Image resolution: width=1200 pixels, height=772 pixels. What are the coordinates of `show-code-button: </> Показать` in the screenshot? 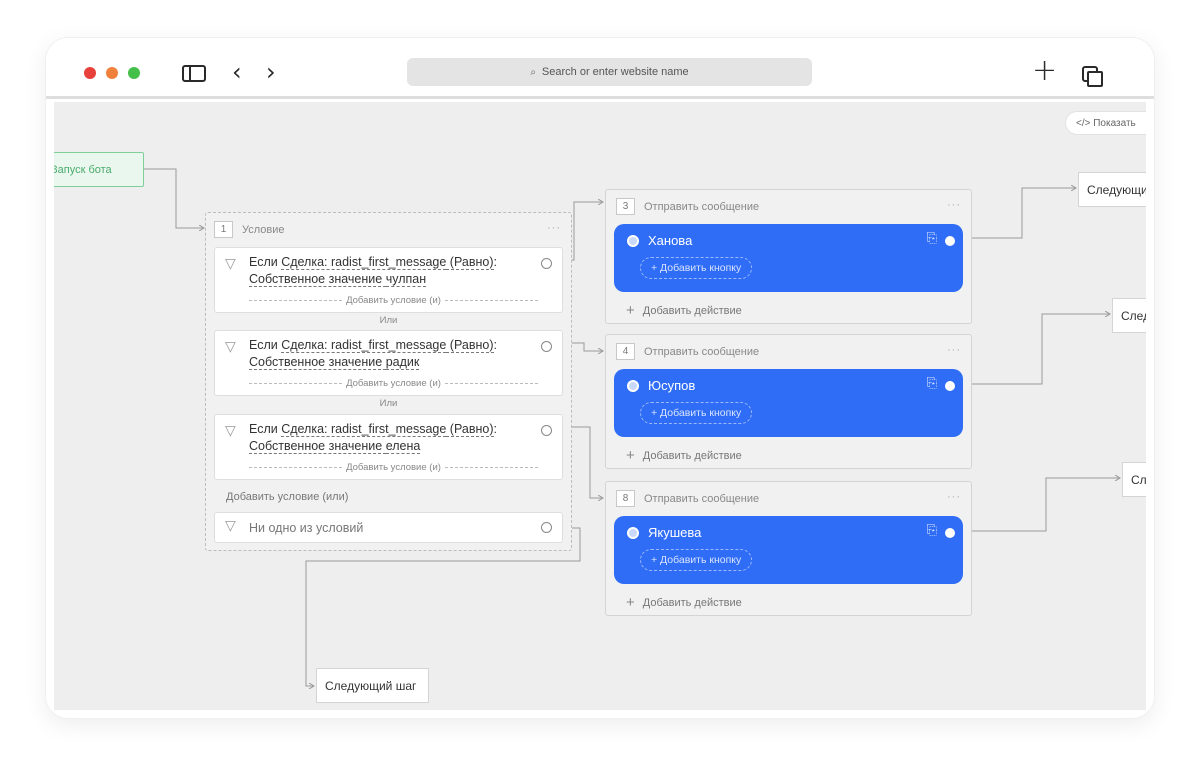 It's located at (1105, 123).